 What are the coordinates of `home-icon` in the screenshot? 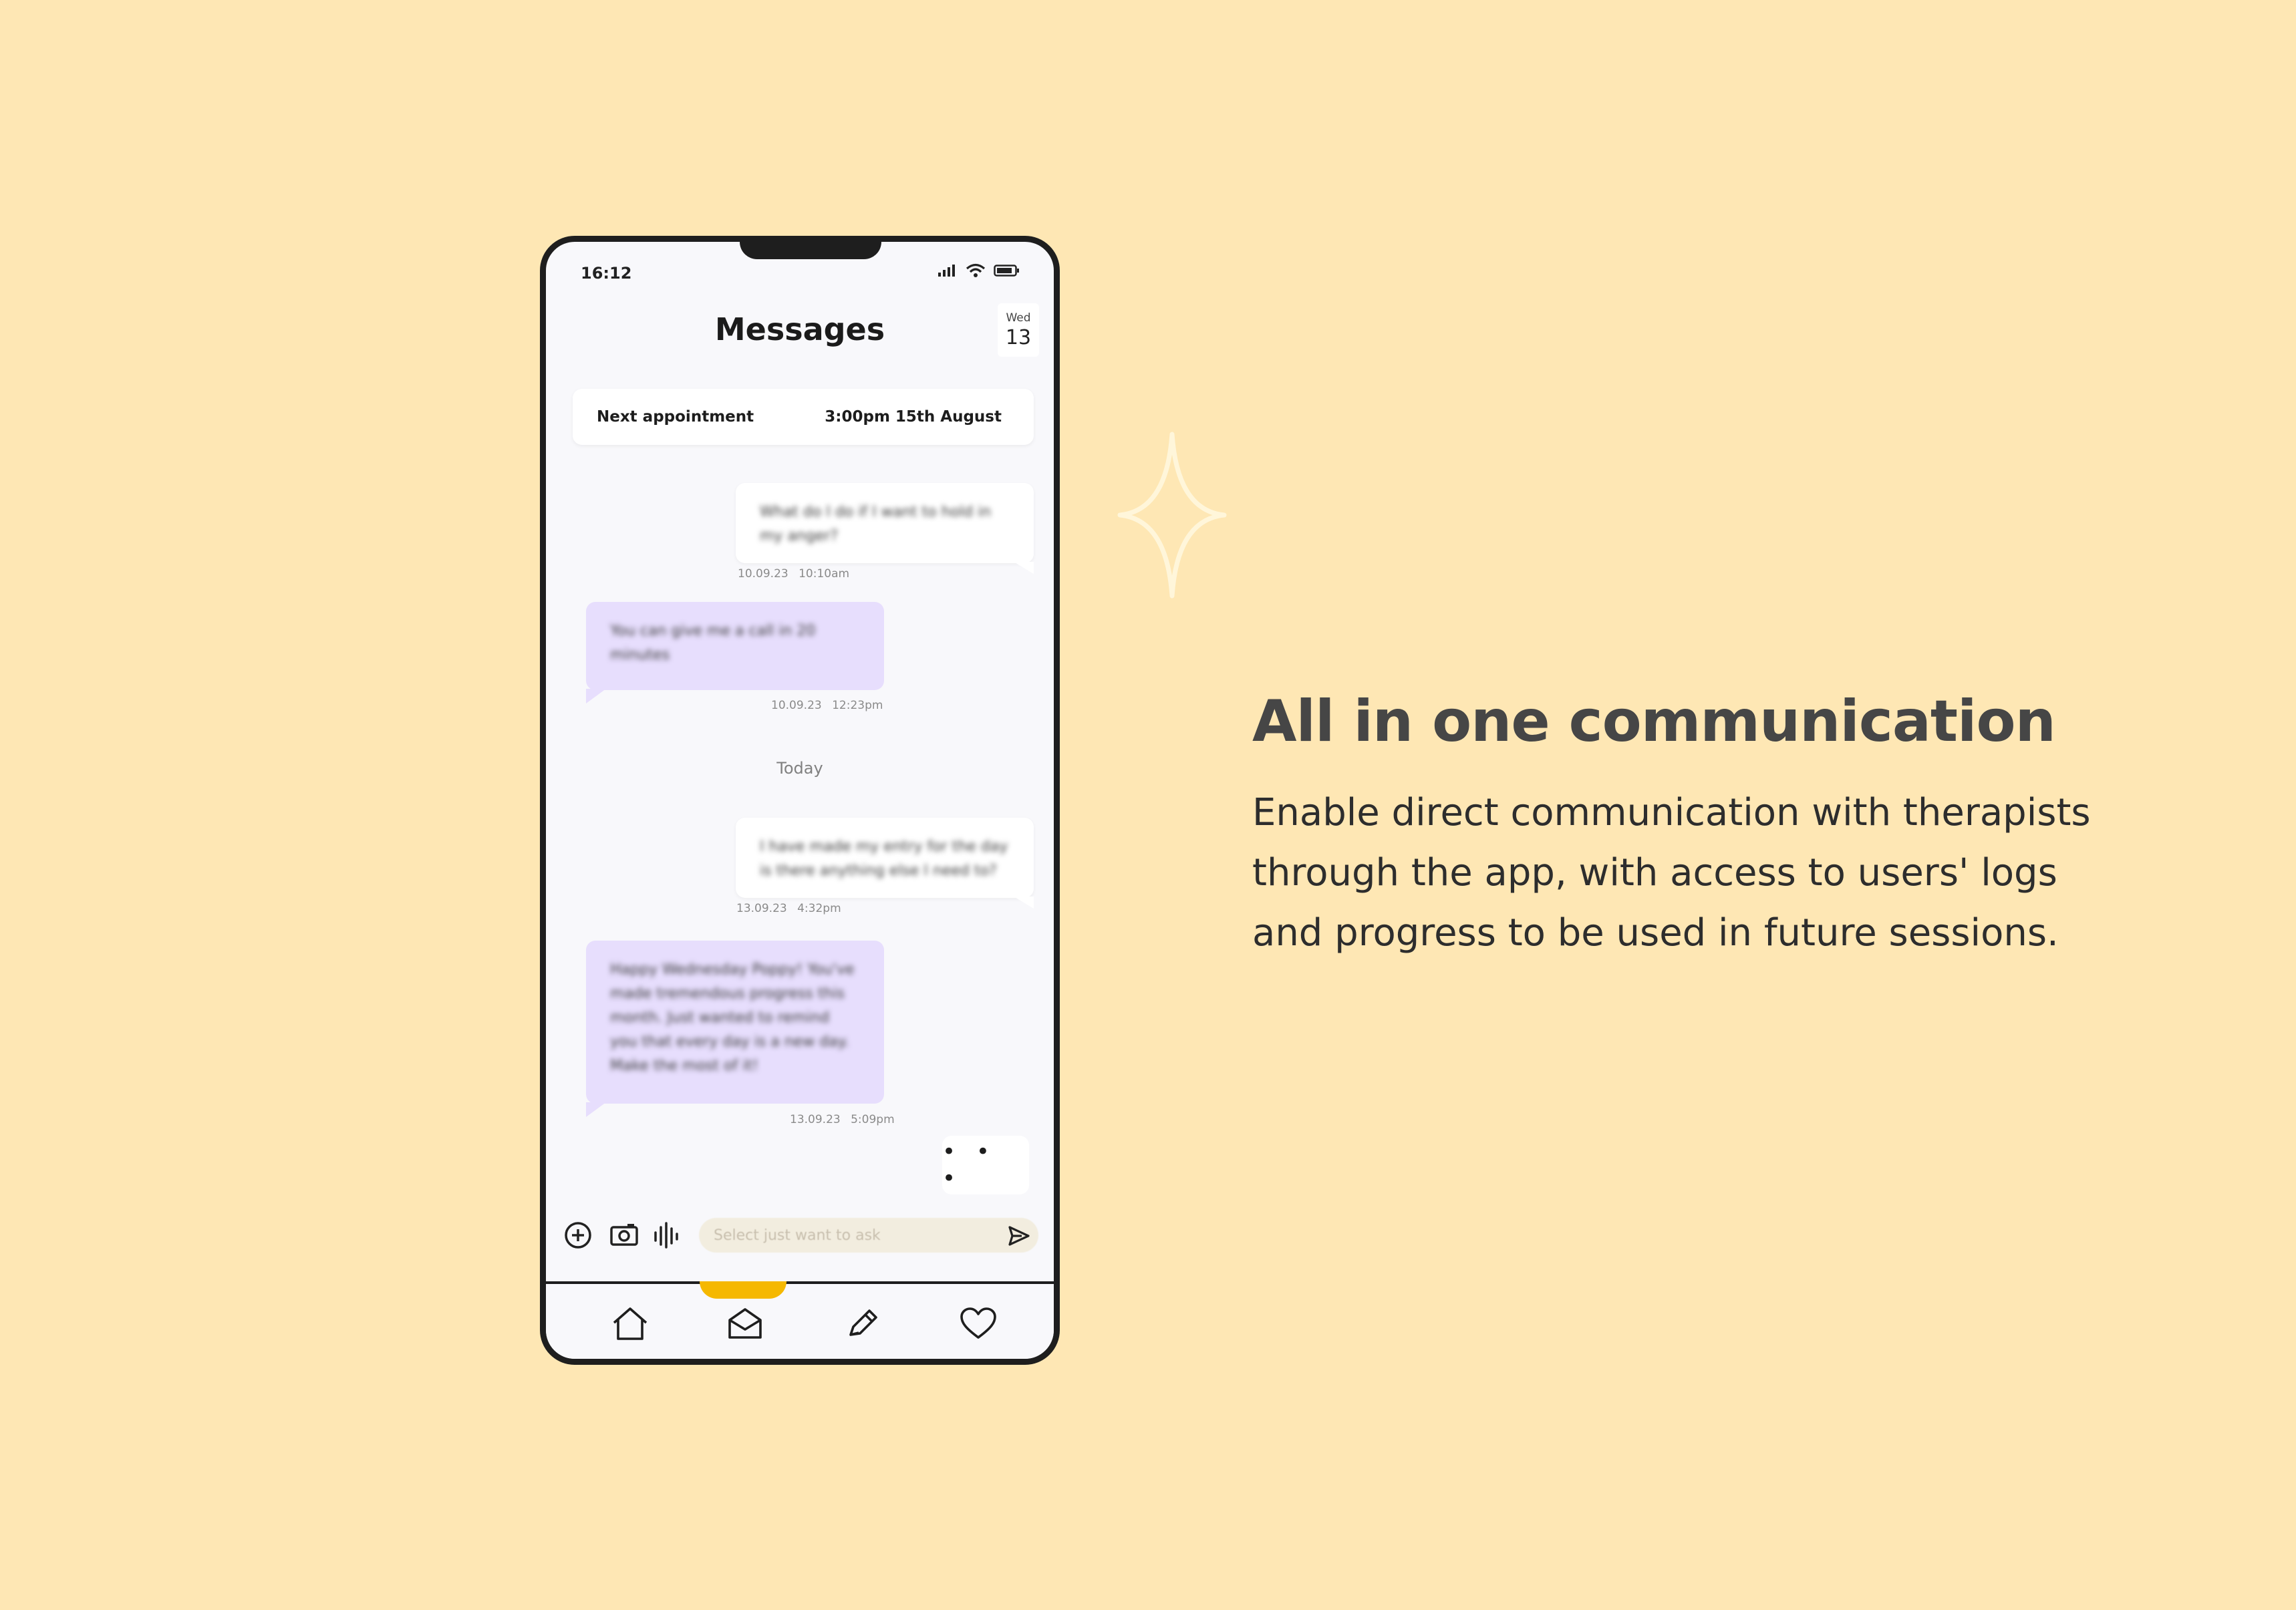 It's located at (630, 1324).